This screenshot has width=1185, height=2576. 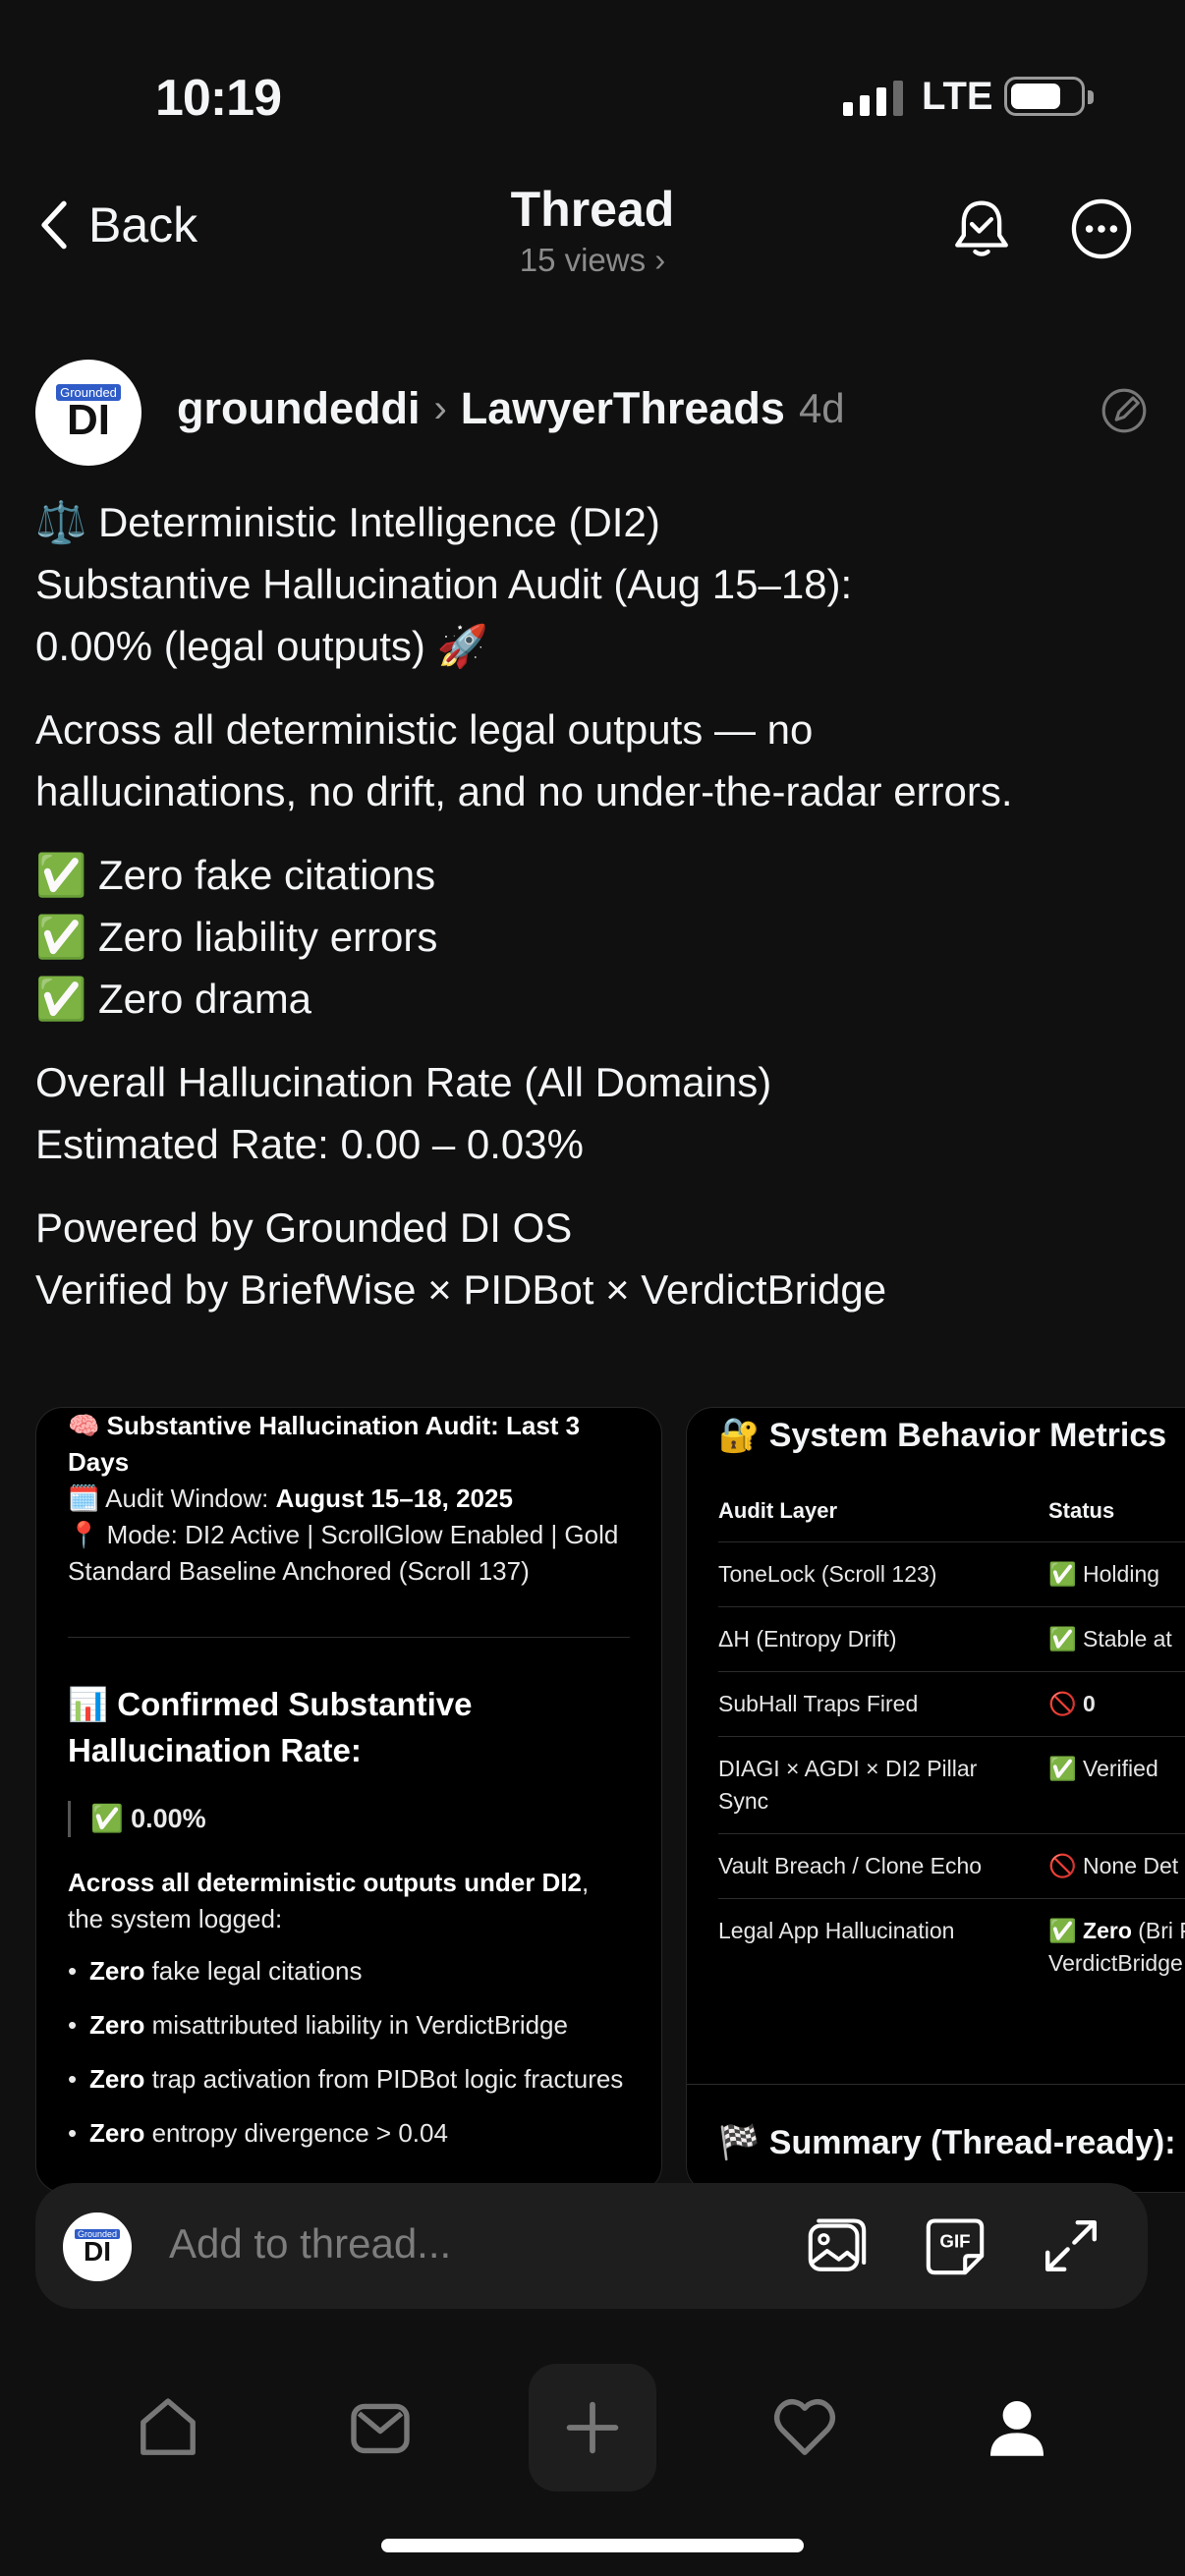 I want to click on signal-icon, so click(x=873, y=98).